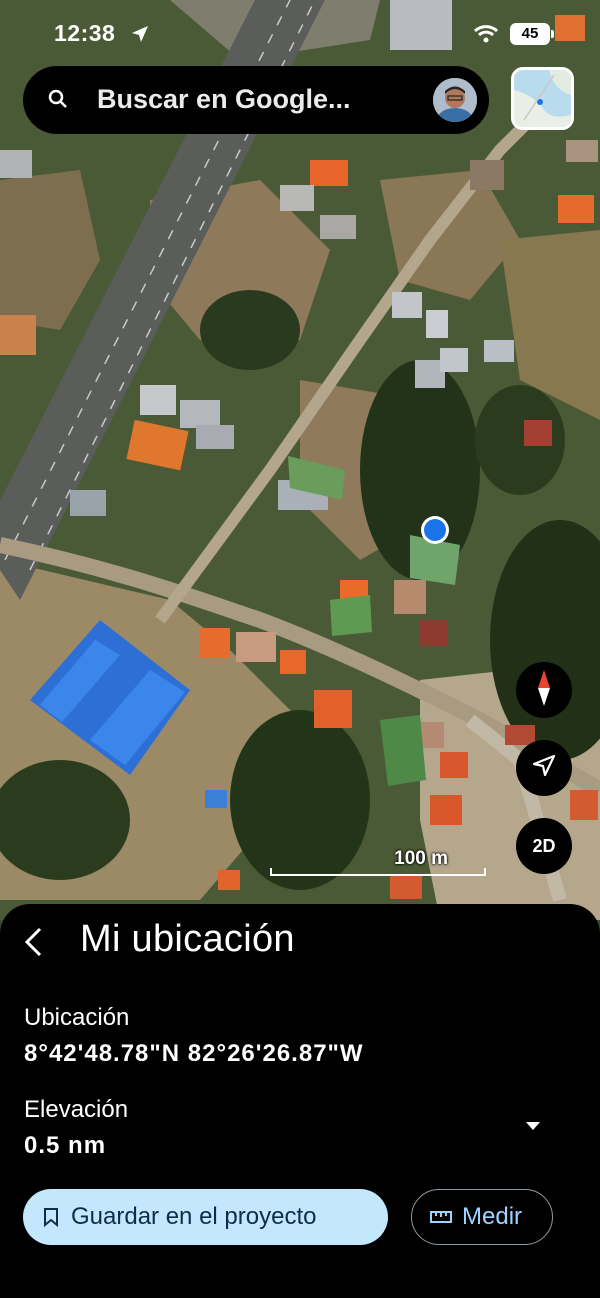 Image resolution: width=600 pixels, height=1298 pixels. What do you see at coordinates (187, 939) in the screenshot?
I see `panel-title: Mi ubicación` at bounding box center [187, 939].